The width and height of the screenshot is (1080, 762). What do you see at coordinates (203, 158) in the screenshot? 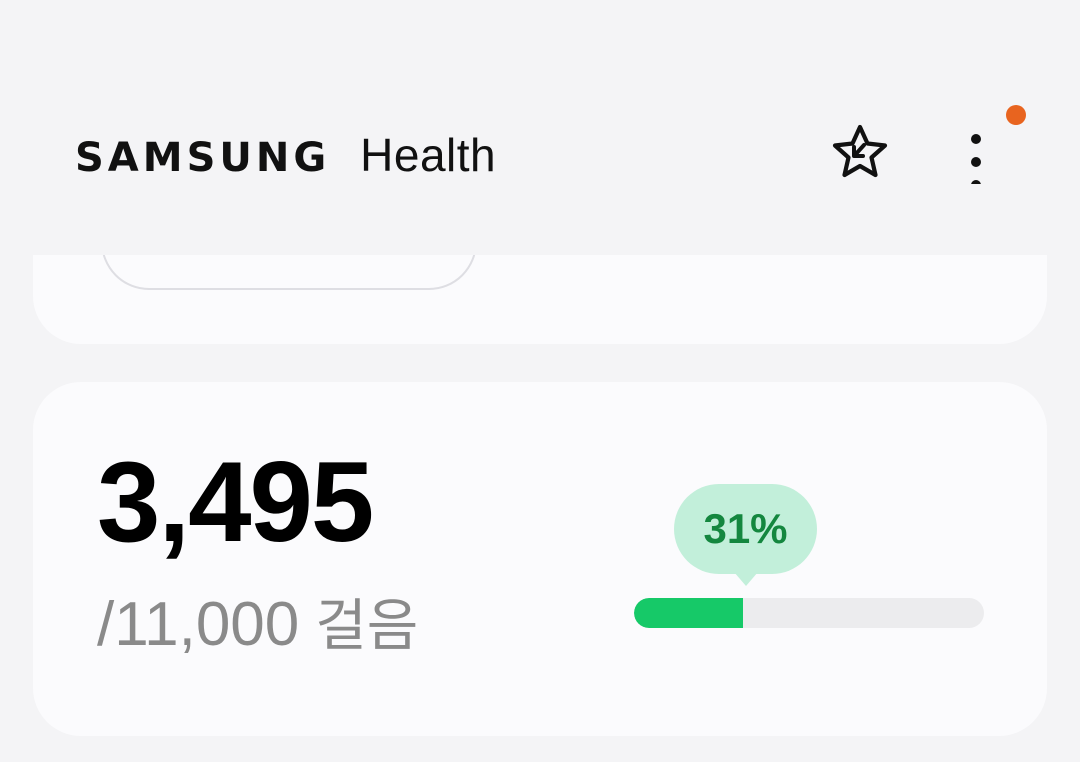
I see `samsung-logo: SAMSUNG` at bounding box center [203, 158].